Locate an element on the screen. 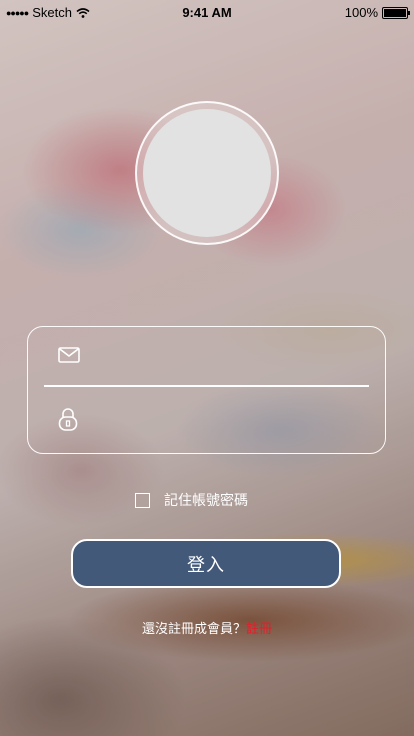  battery-icon is located at coordinates (396, 12).